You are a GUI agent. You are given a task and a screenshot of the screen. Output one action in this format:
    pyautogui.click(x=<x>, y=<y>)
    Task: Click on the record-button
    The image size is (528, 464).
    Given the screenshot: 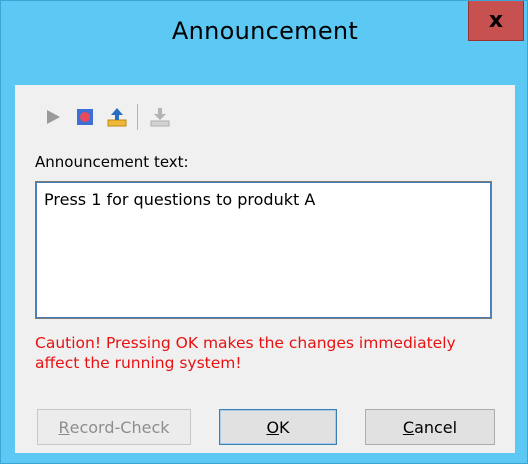 What is the action you would take?
    pyautogui.click(x=85, y=117)
    